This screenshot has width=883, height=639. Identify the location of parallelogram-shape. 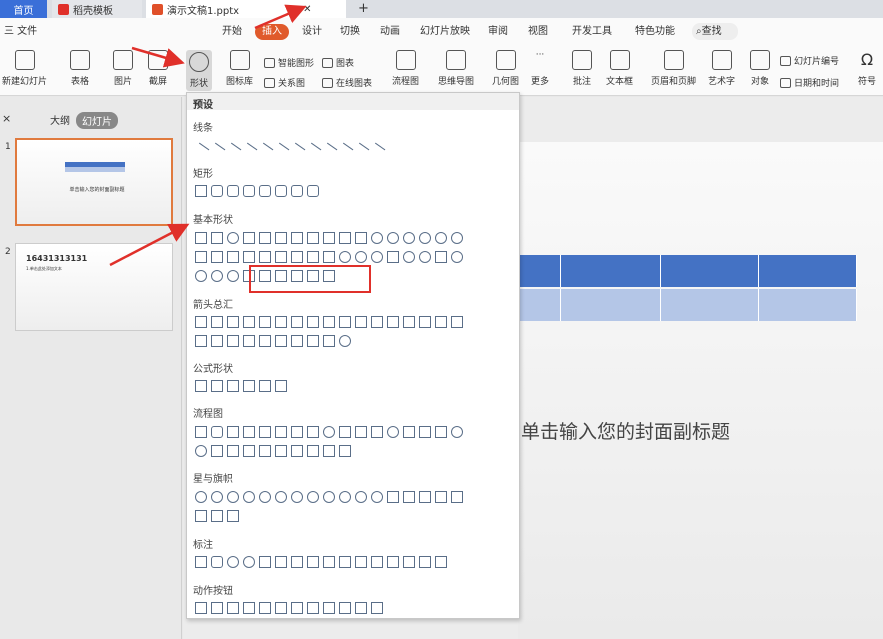
(281, 238).